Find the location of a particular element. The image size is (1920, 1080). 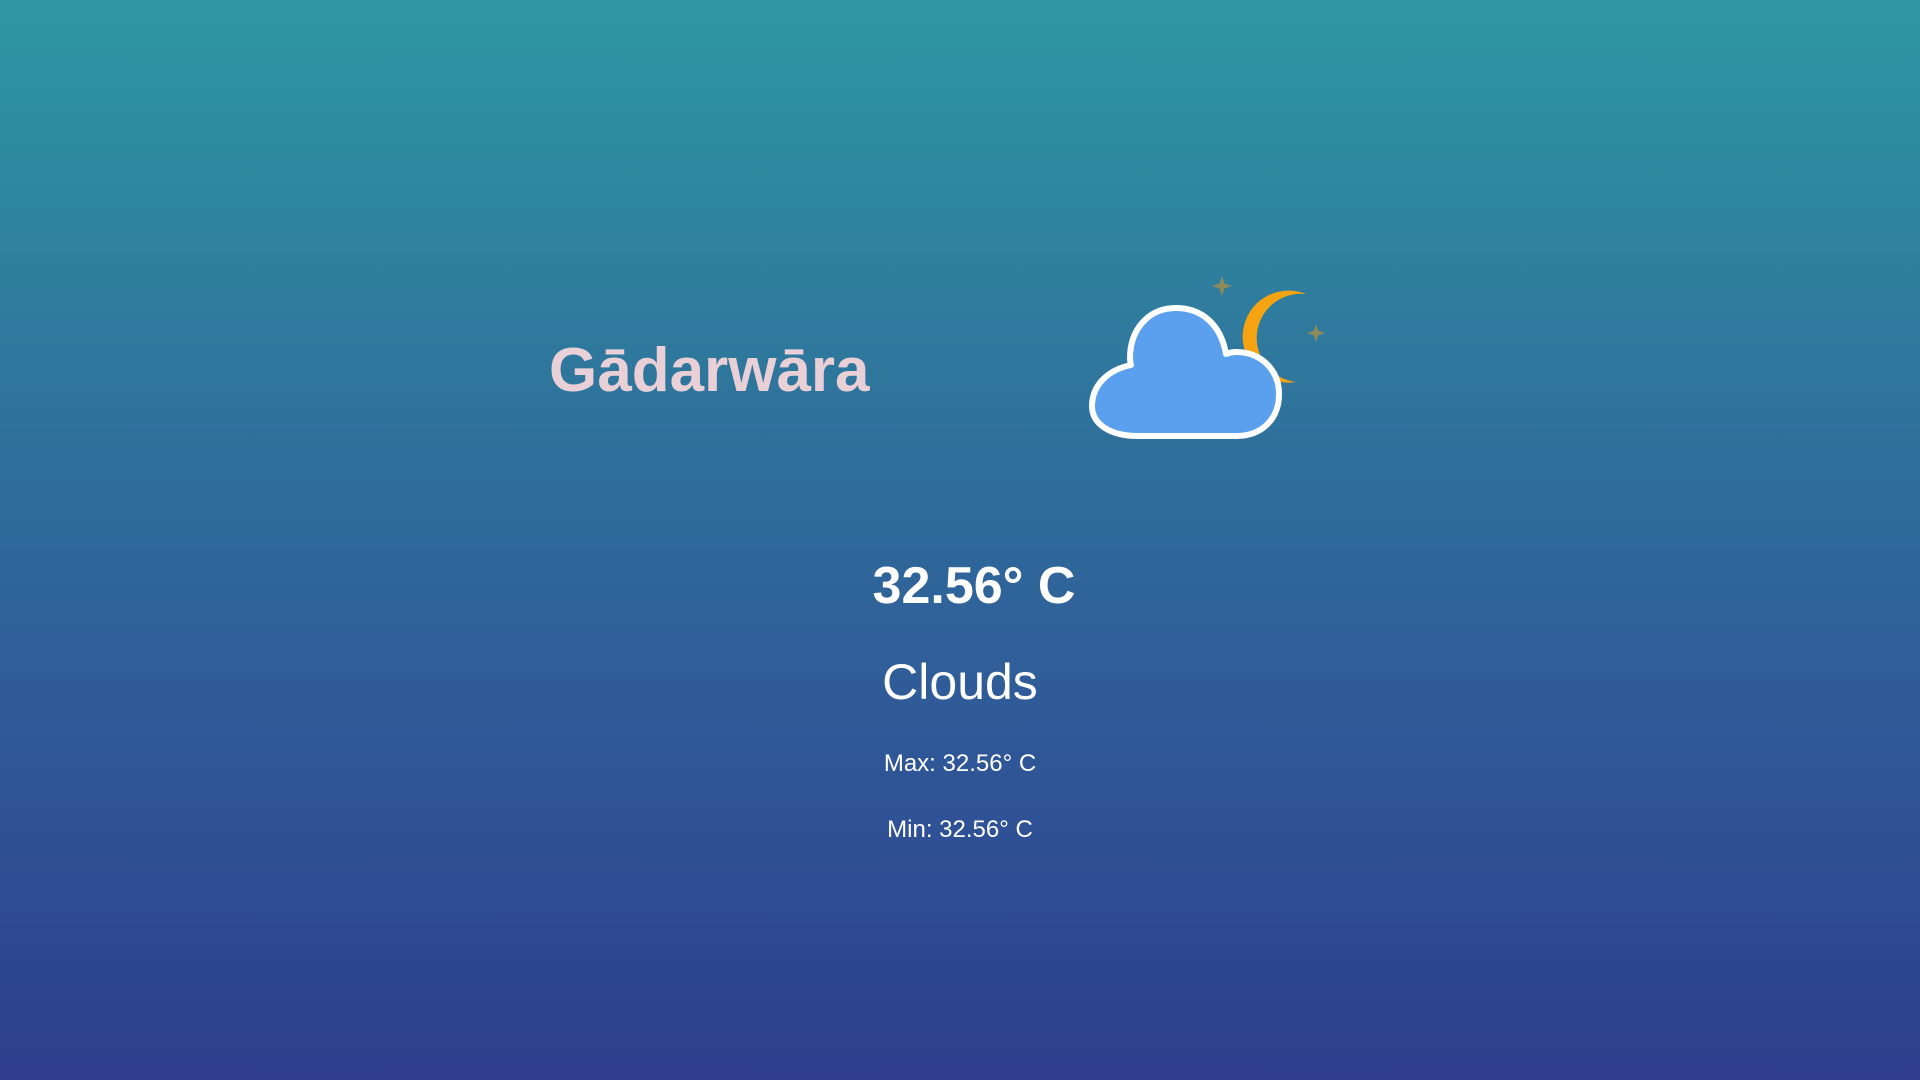

temperature-value: 32.56° C is located at coordinates (974, 586).